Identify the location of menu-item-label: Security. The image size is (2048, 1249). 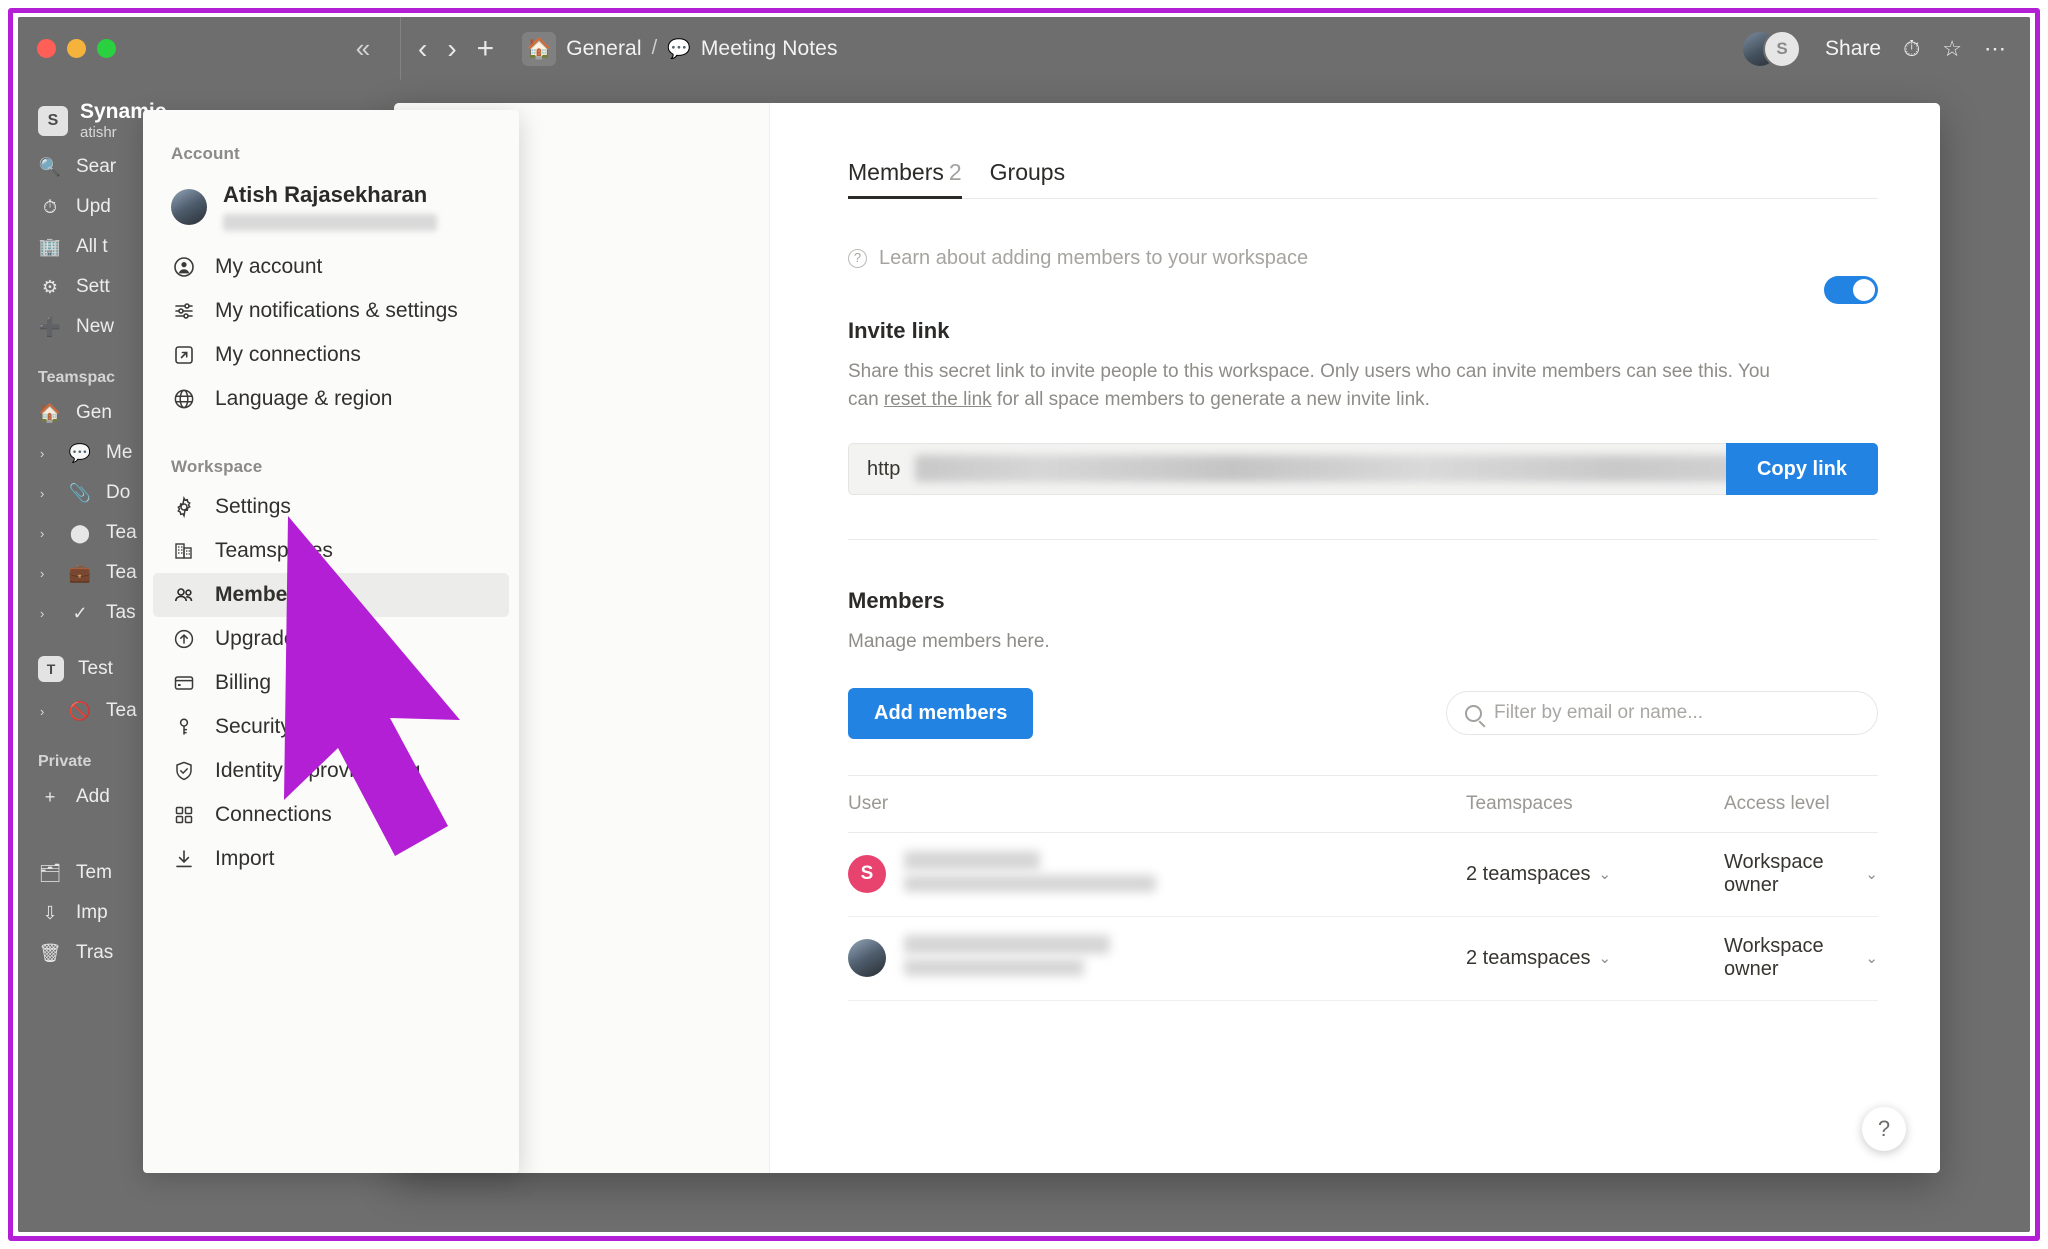
(253, 727).